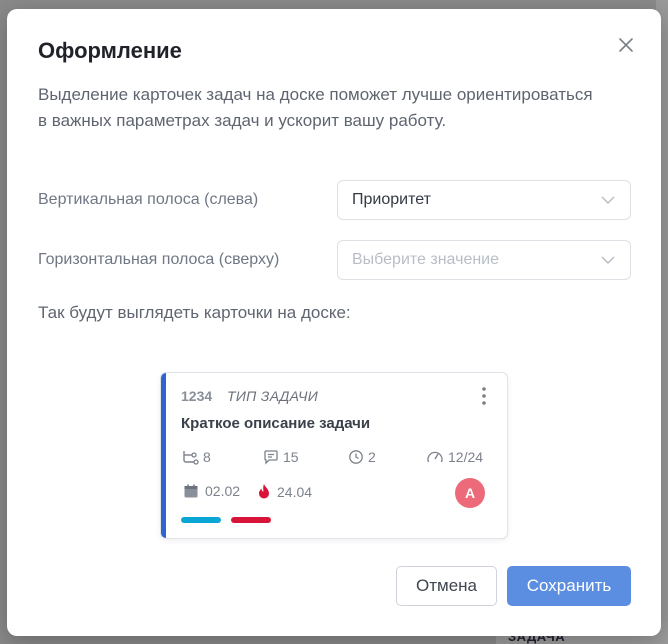 The width and height of the screenshot is (668, 644). I want to click on comment-icon, so click(271, 457).